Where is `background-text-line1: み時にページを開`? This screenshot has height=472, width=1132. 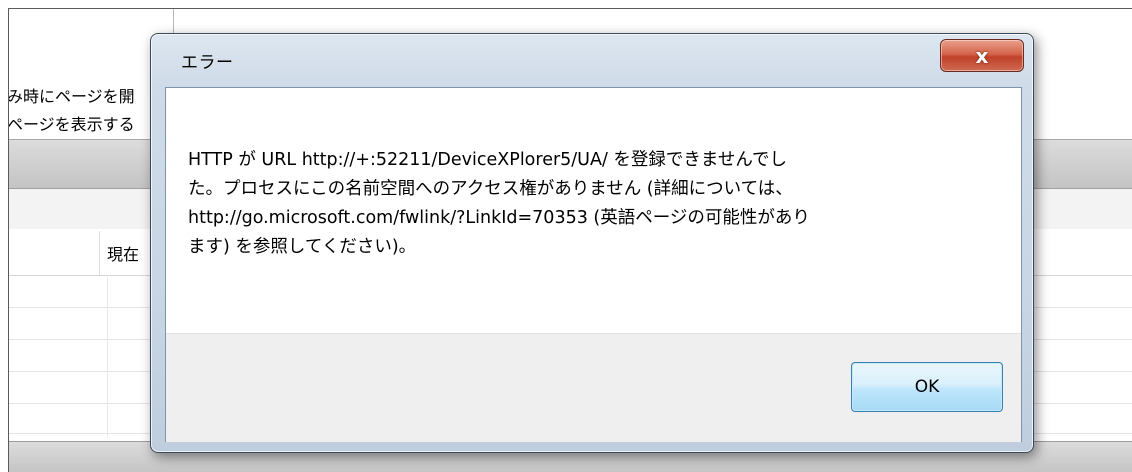
background-text-line1: み時にページを開 is located at coordinates (71, 96).